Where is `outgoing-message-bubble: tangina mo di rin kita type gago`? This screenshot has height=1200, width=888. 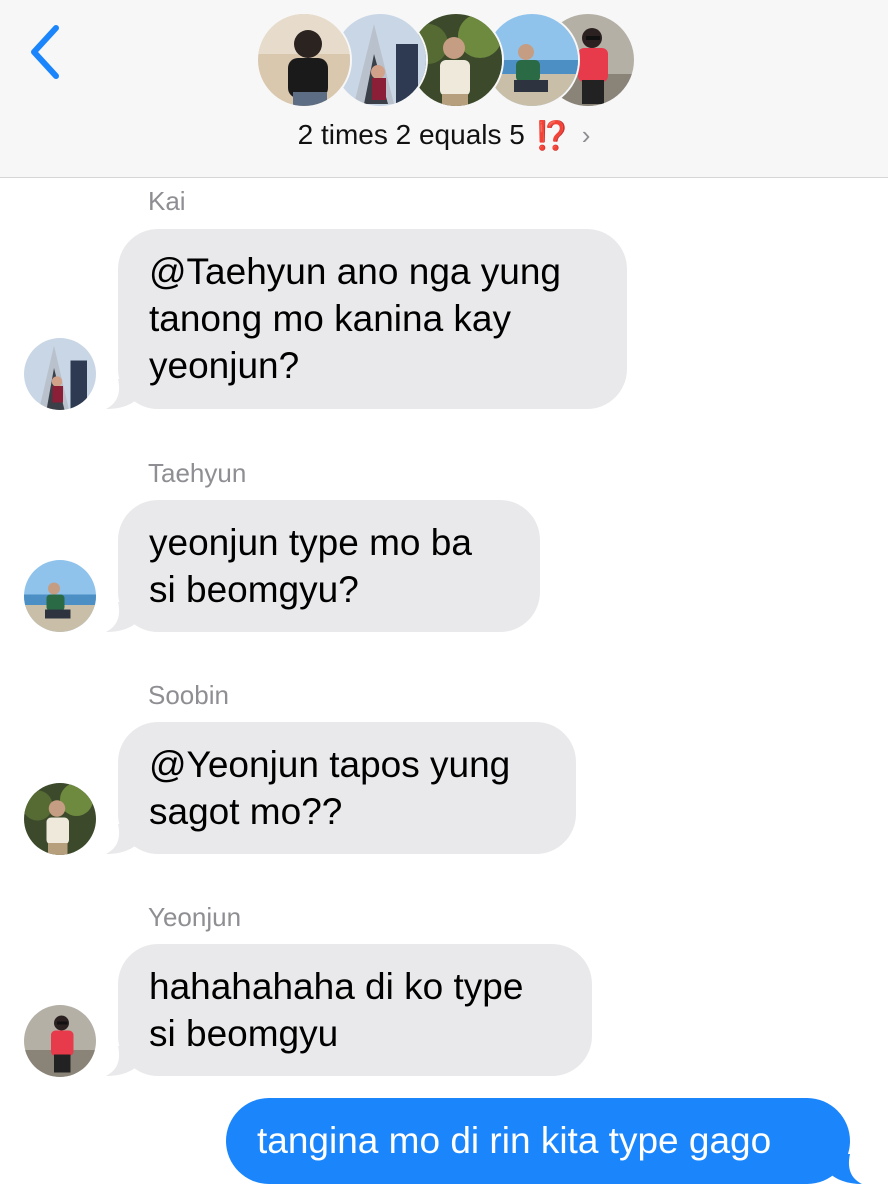 outgoing-message-bubble: tangina mo di rin kita type gago is located at coordinates (544, 1141).